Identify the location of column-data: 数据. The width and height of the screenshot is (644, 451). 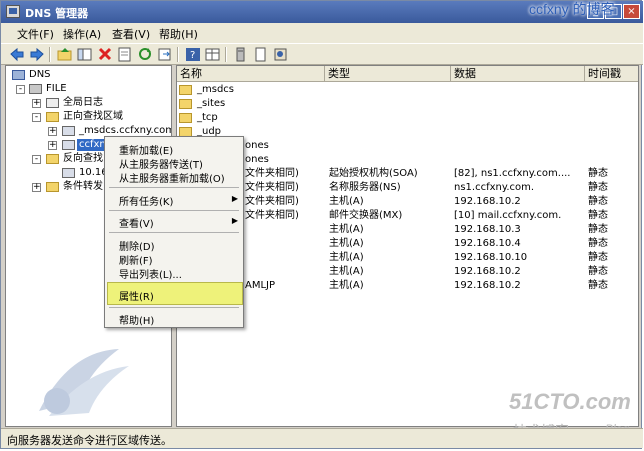
(518, 74).